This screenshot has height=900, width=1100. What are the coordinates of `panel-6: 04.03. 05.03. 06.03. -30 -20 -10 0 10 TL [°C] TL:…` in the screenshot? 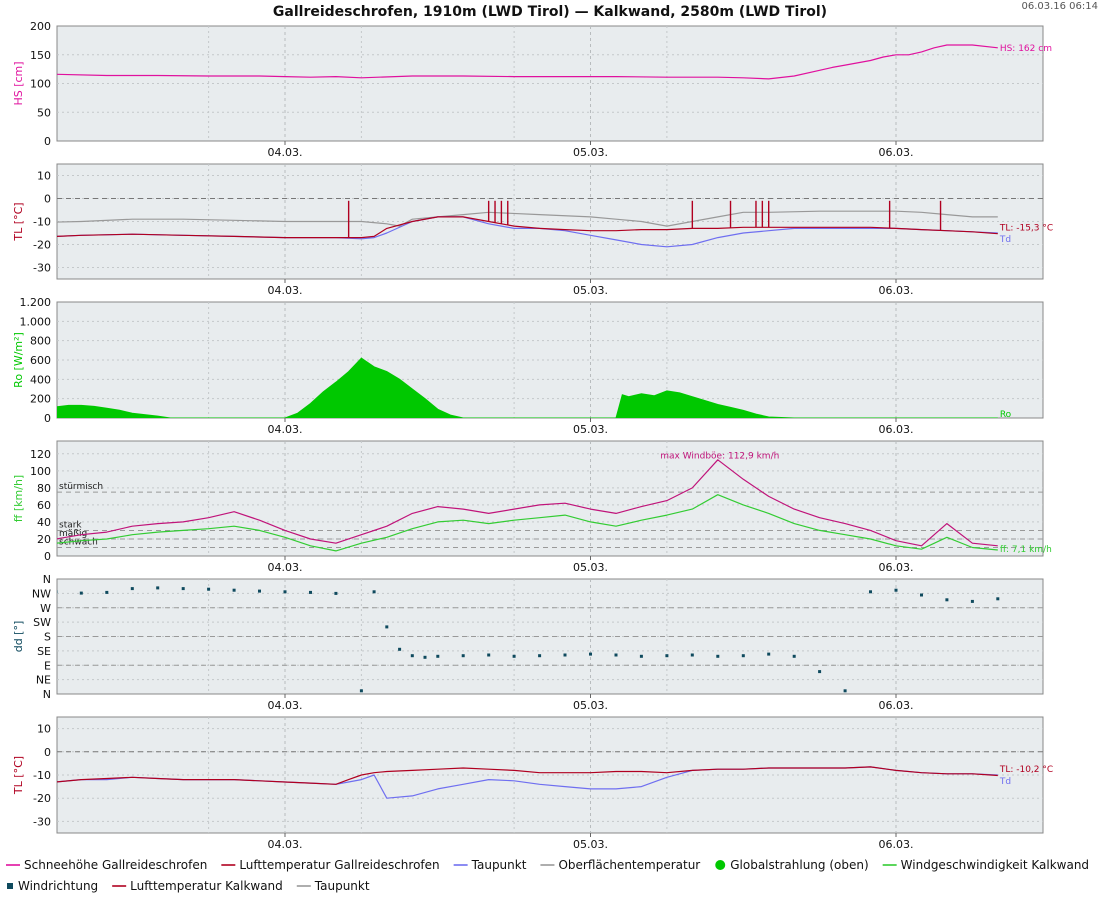 It's located at (532, 783).